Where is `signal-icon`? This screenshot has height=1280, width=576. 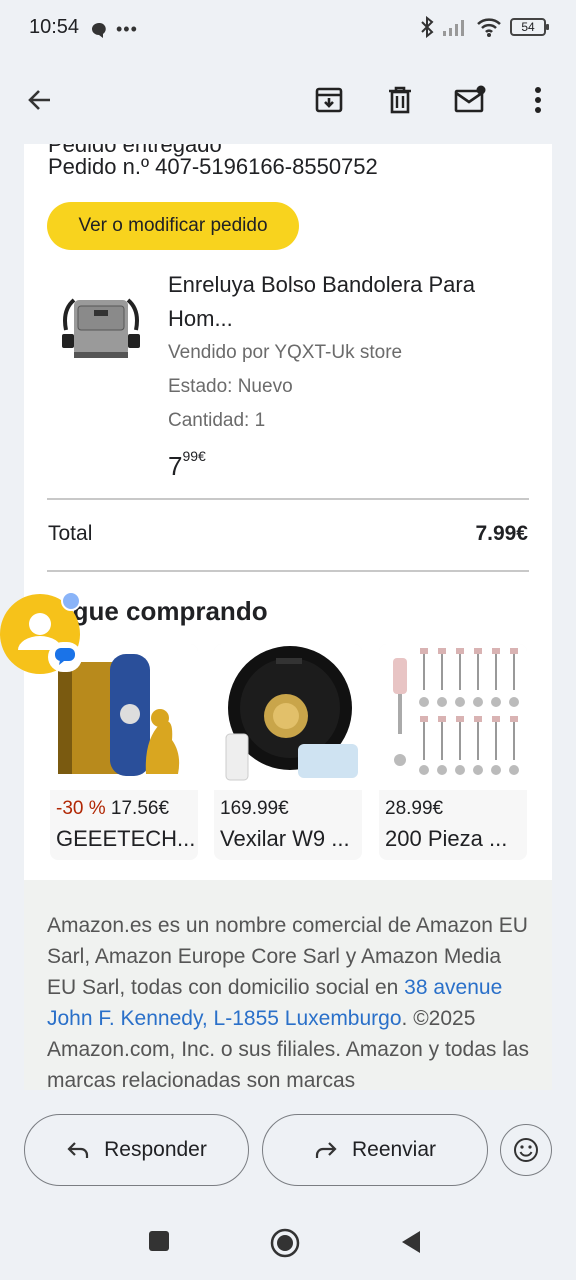
signal-icon is located at coordinates (453, 28).